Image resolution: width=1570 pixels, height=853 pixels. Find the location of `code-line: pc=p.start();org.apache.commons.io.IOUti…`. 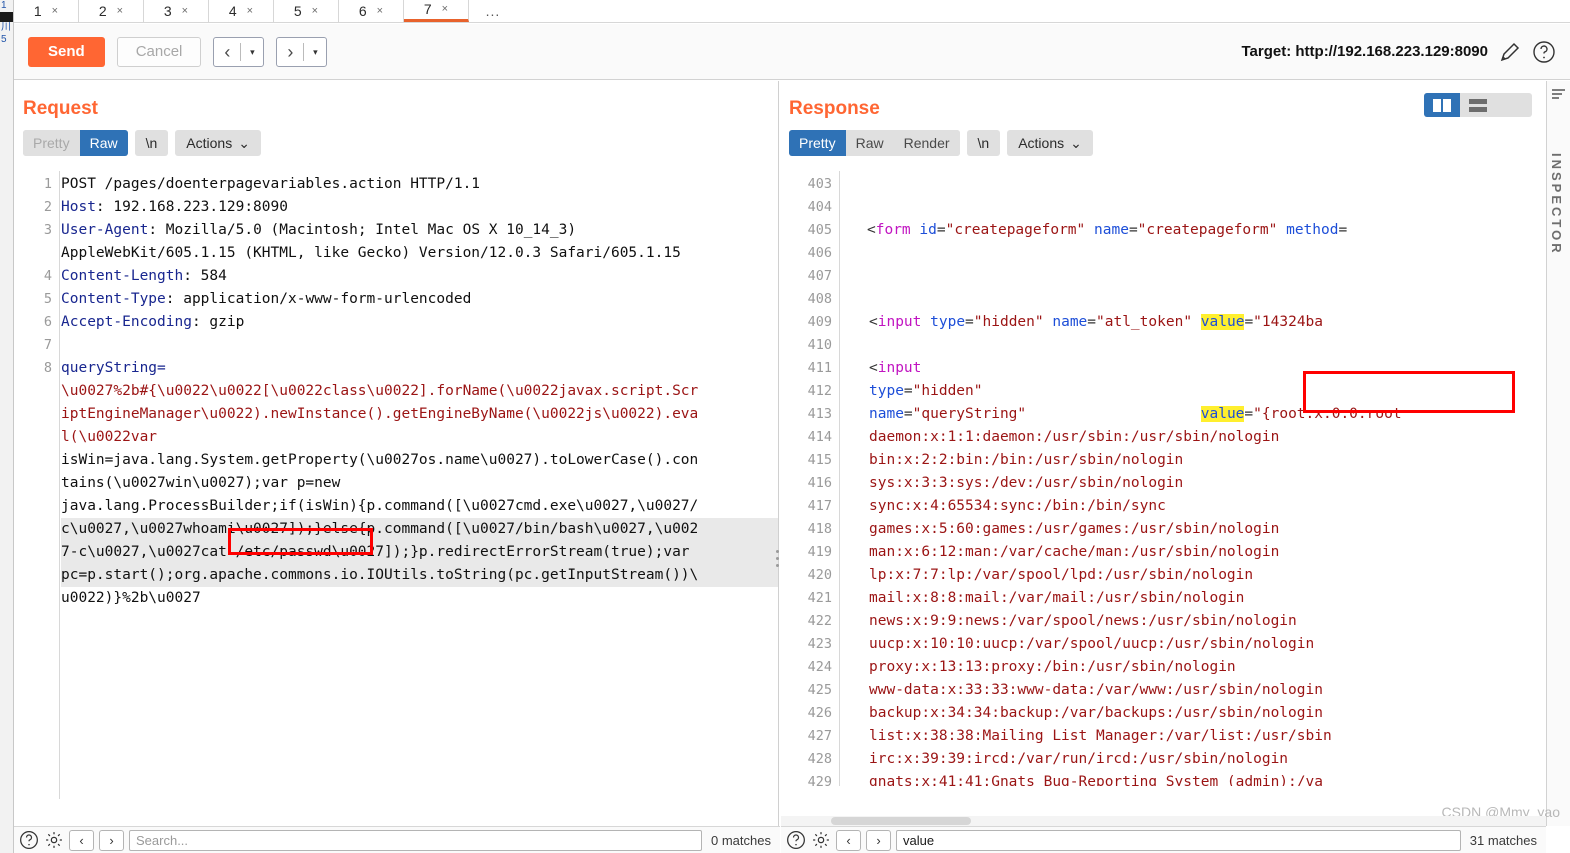

code-line: pc=p.start();org.apache.commons.io.IOUti… is located at coordinates (419, 575).